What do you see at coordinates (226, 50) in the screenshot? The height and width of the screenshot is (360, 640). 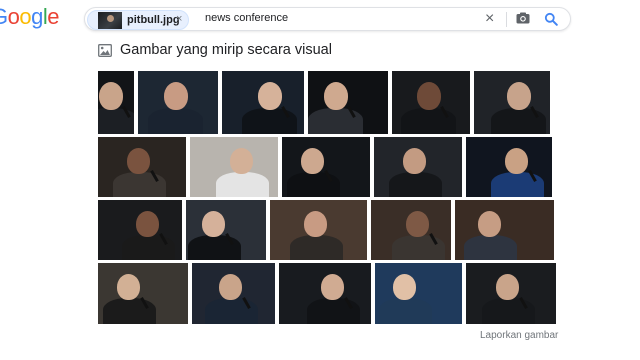 I see `section-title: Gambar yang mirip secara visual` at bounding box center [226, 50].